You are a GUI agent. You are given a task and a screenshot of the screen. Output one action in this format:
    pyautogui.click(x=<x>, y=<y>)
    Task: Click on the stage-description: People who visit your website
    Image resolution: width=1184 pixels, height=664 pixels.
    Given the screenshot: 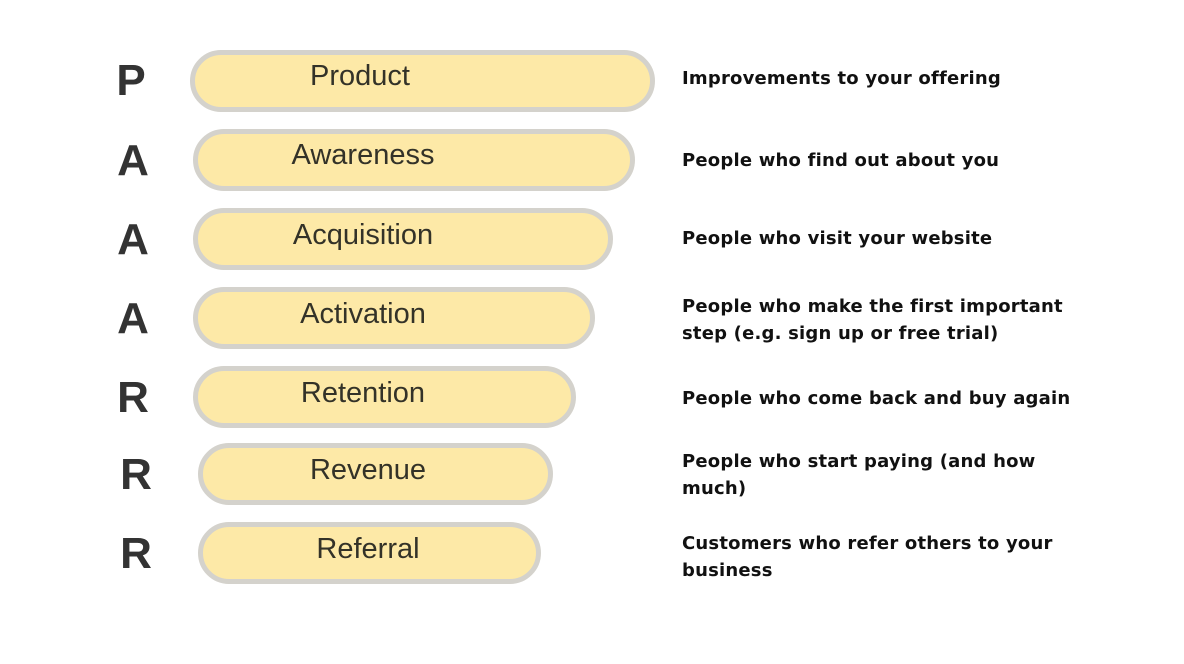 What is the action you would take?
    pyautogui.click(x=837, y=238)
    